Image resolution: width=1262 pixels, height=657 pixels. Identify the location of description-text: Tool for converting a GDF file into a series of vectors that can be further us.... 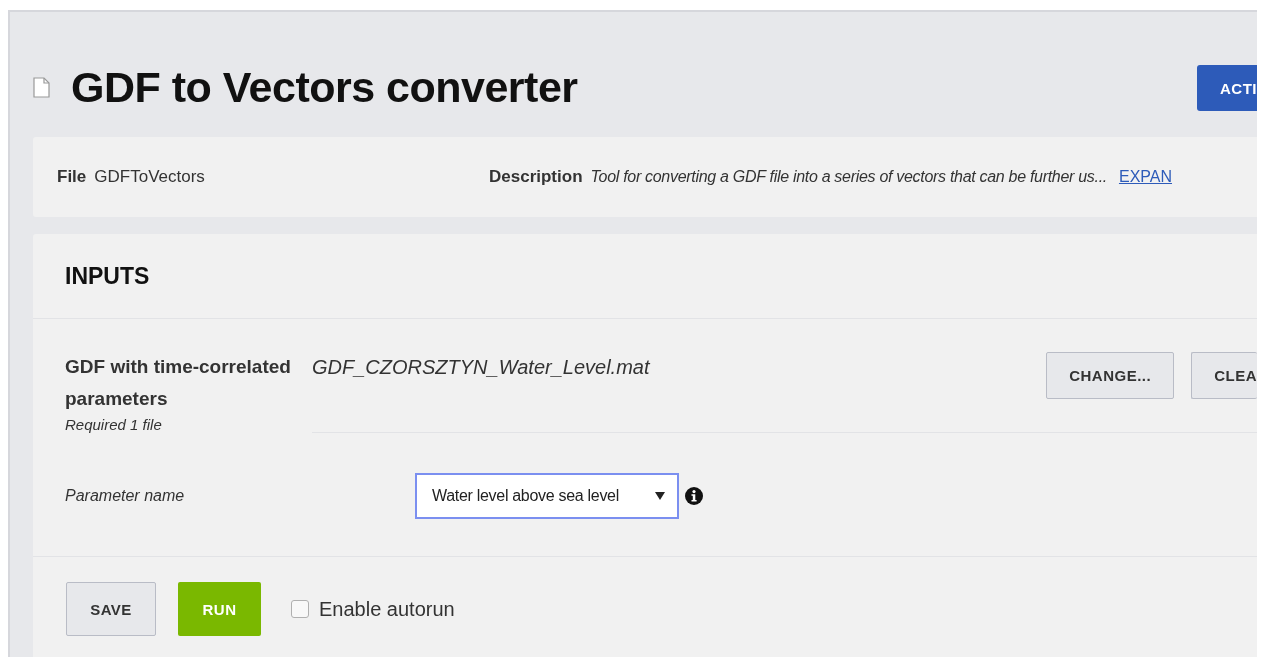
(848, 177).